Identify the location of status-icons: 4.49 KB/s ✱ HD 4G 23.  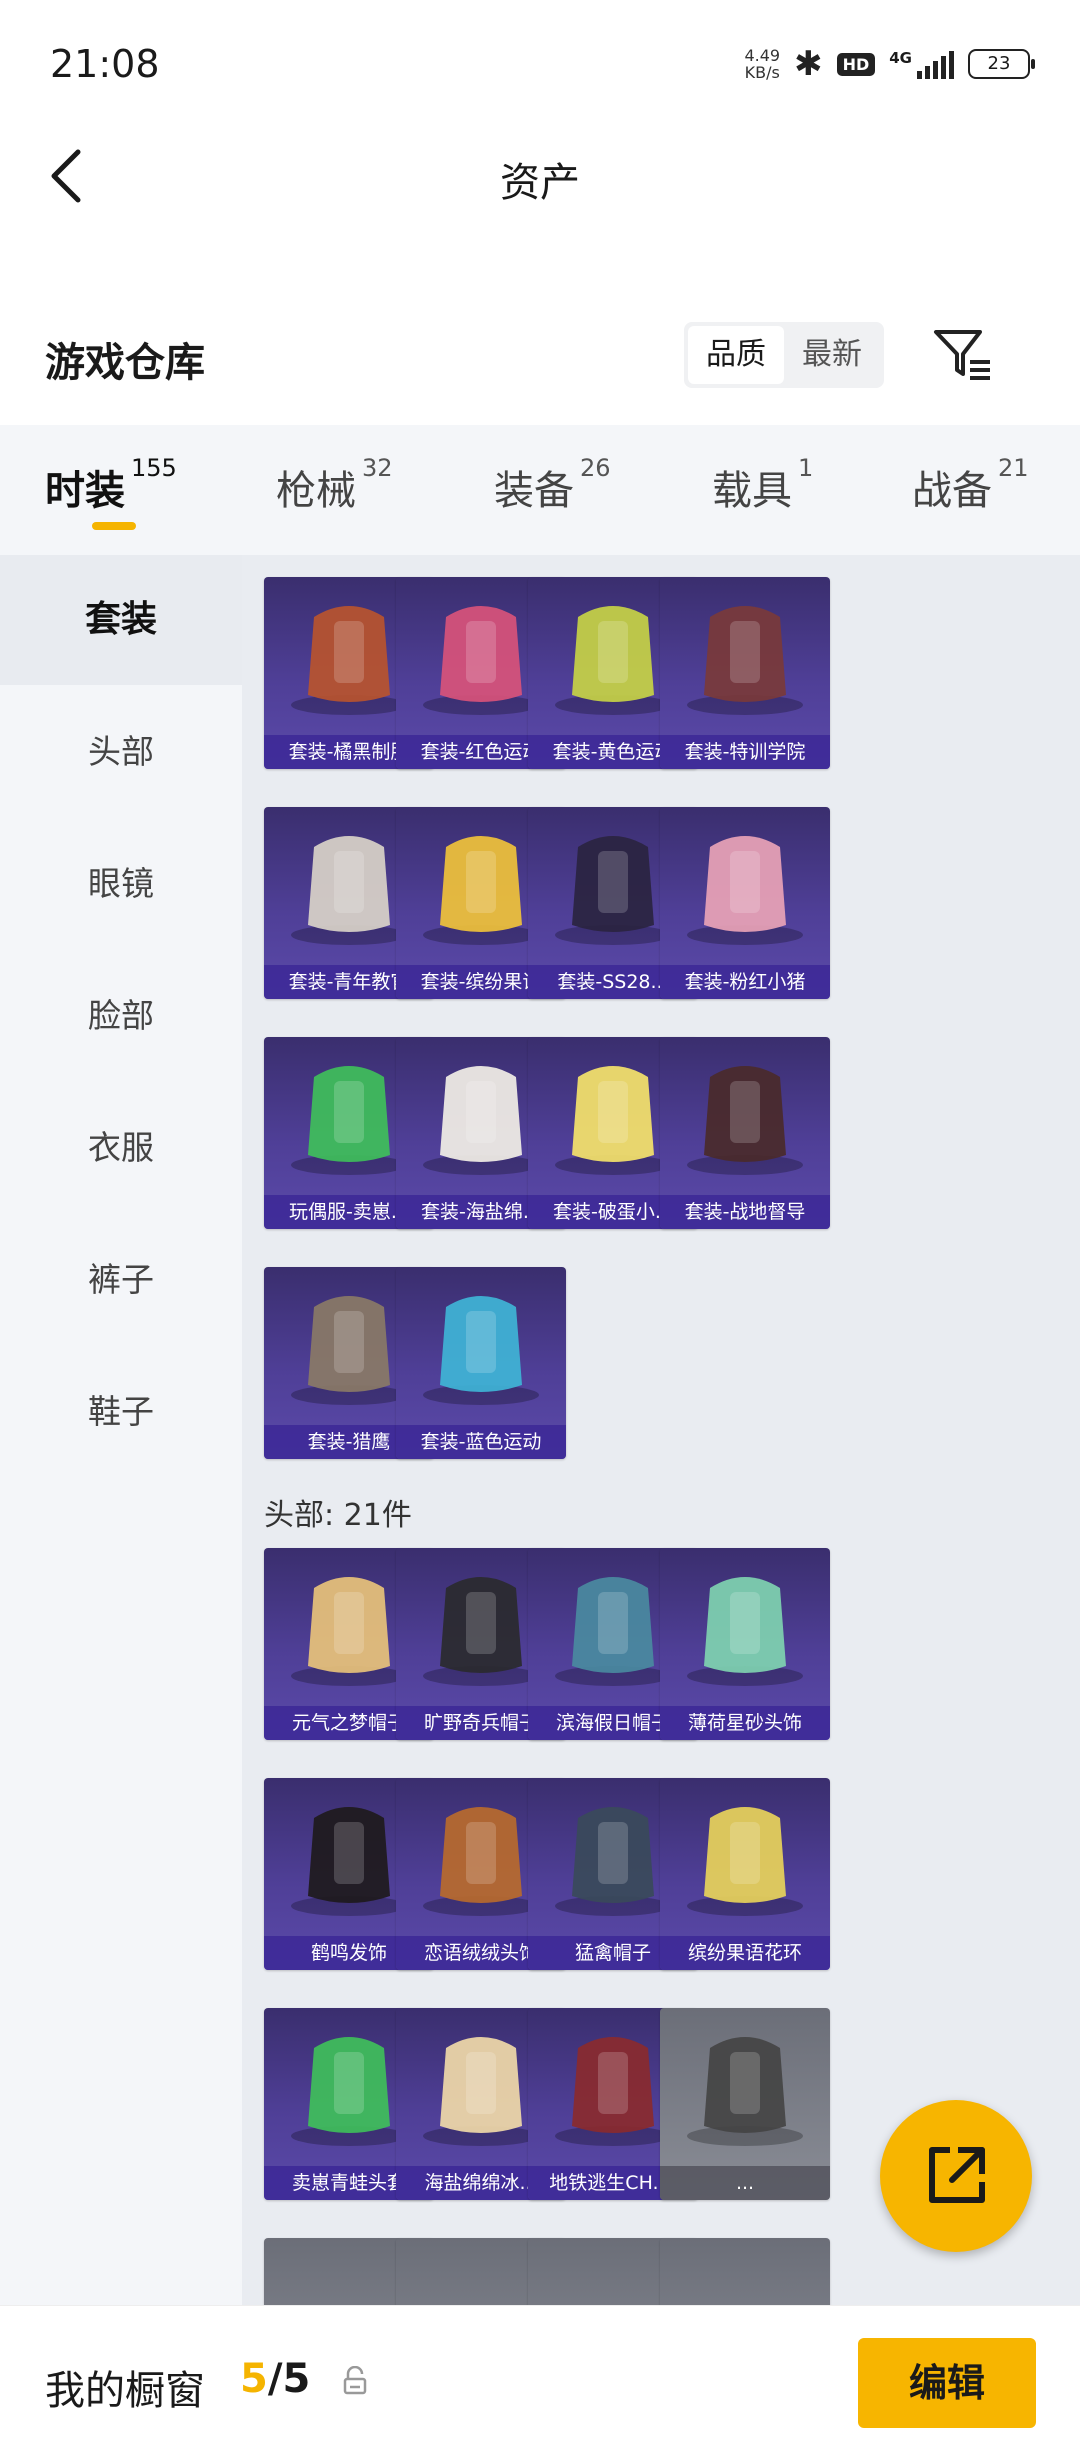
(889, 64).